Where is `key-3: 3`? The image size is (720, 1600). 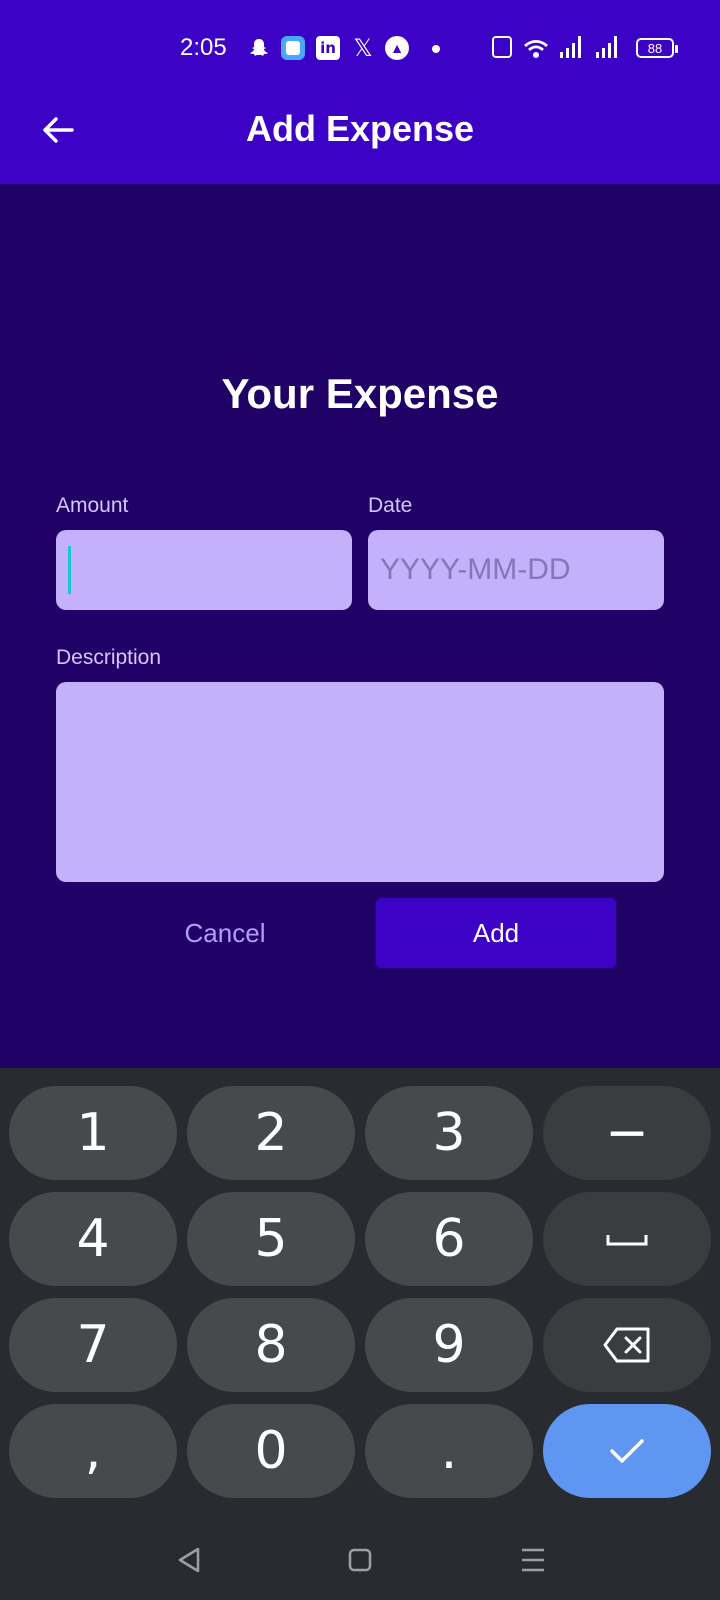
key-3: 3 is located at coordinates (449, 1133).